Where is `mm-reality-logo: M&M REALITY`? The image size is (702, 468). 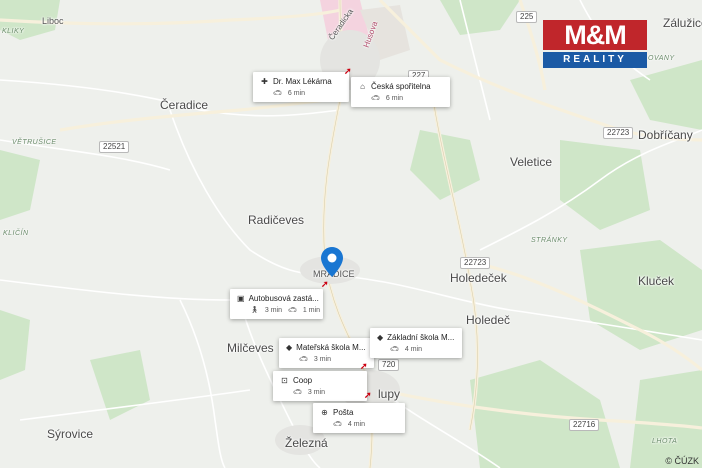
mm-reality-logo: M&M REALITY is located at coordinates (595, 44).